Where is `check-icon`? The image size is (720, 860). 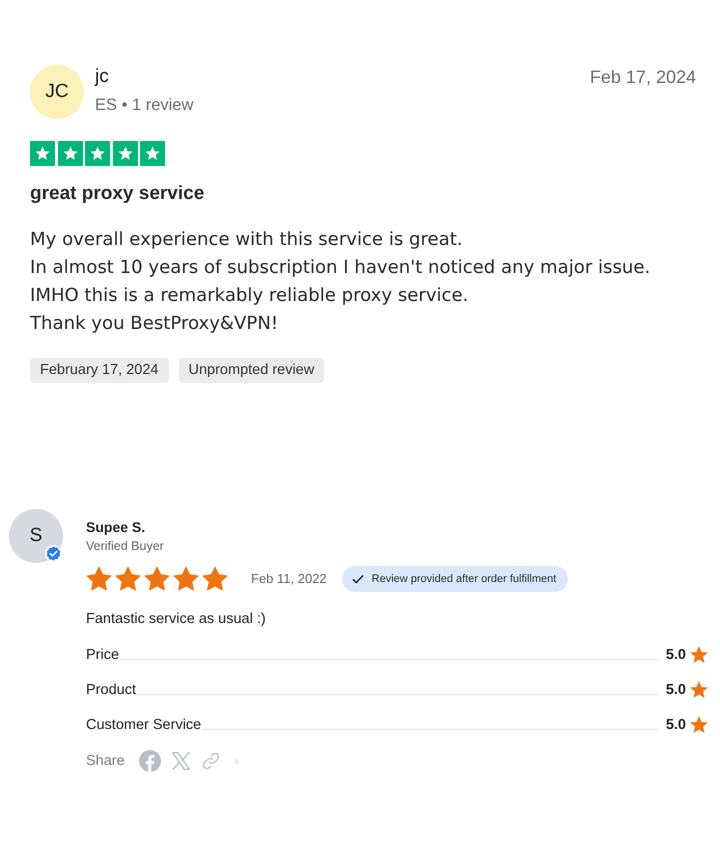
check-icon is located at coordinates (358, 579).